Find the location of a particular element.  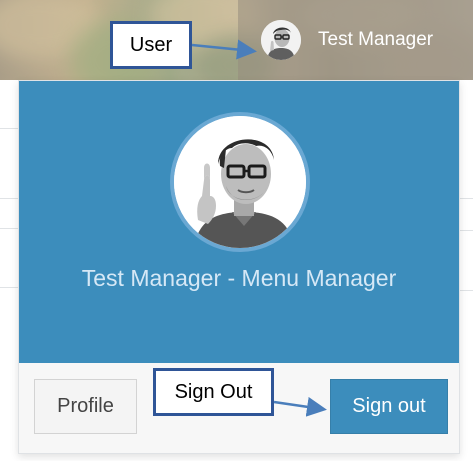

sign-out-annotation-callout: Sign Out is located at coordinates (213, 392).